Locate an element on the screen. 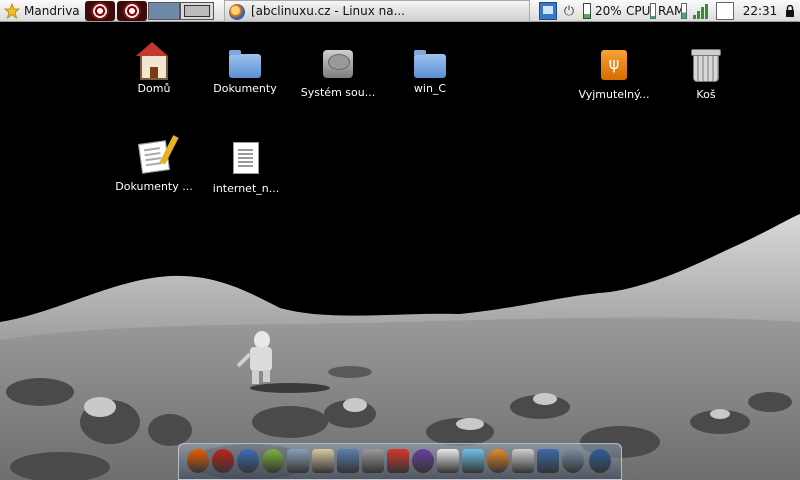 The height and width of the screenshot is (480, 800). media-icon is located at coordinates (573, 461).